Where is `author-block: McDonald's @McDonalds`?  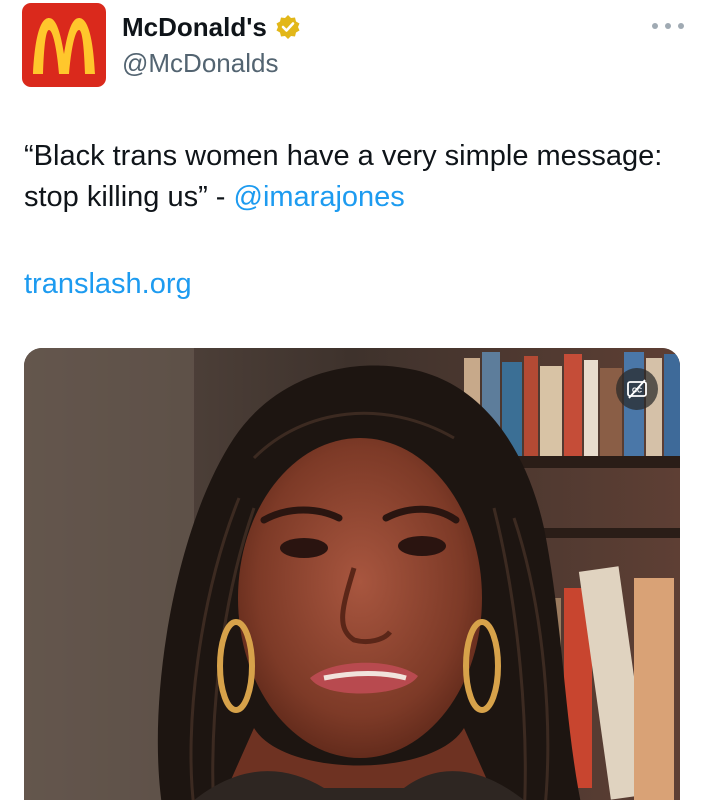 author-block: McDonald's @McDonalds is located at coordinates (211, 44).